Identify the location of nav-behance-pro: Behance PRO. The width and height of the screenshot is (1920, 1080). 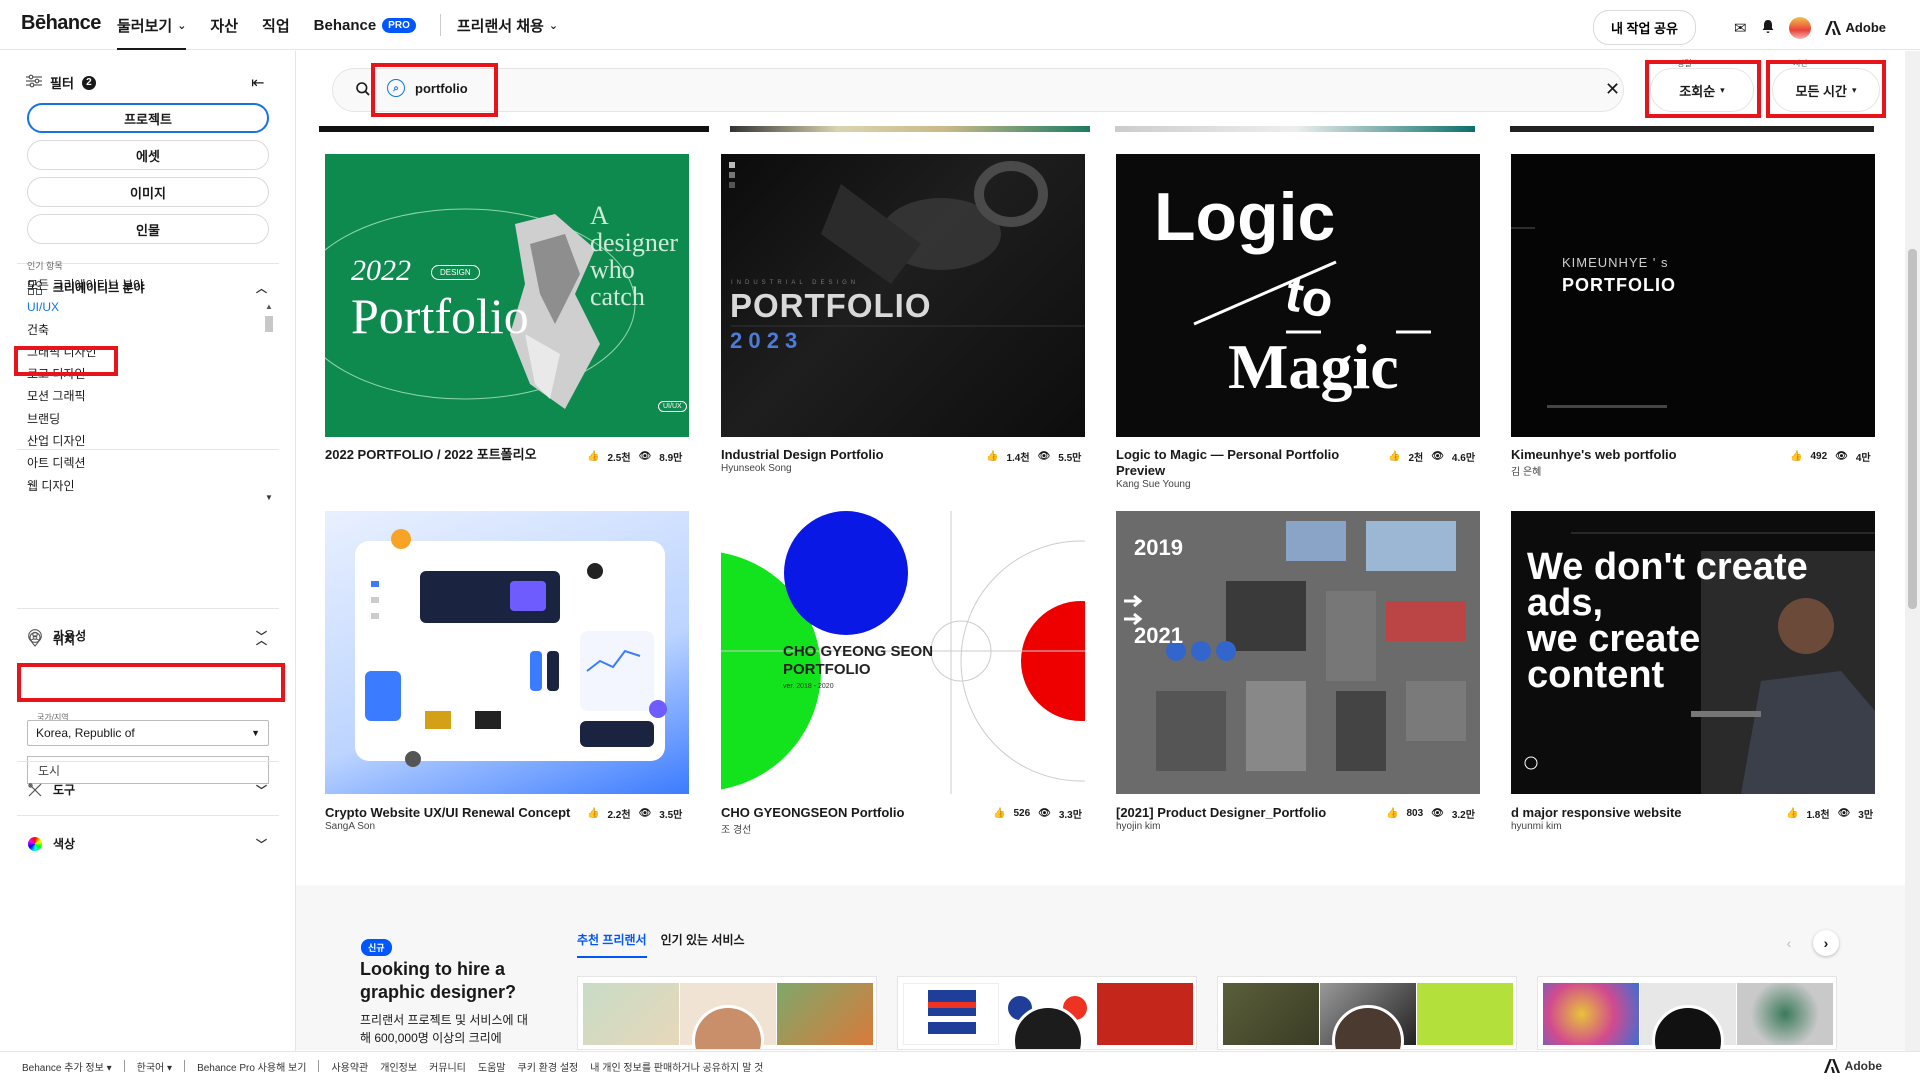
(365, 25).